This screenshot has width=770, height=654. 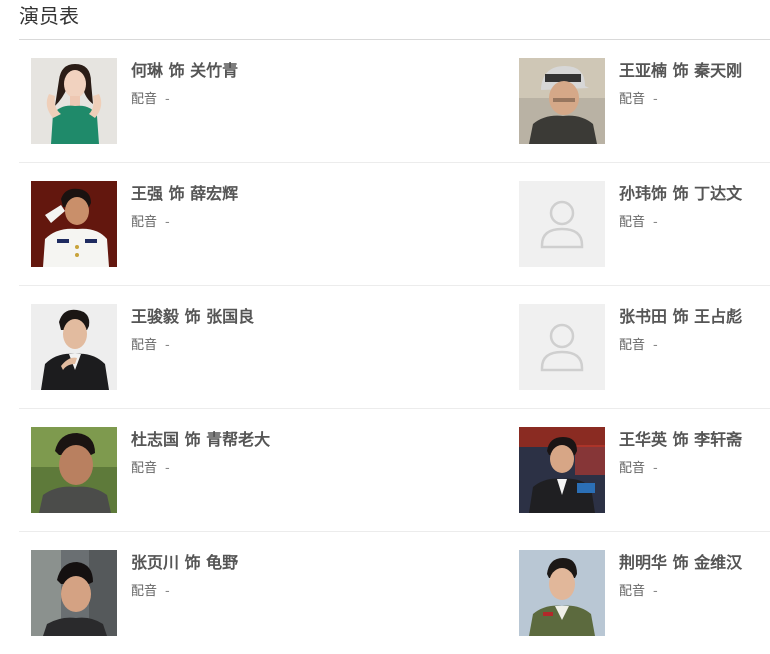 I want to click on actor-role-name: 荆明华 饰 金维汉, so click(x=680, y=563).